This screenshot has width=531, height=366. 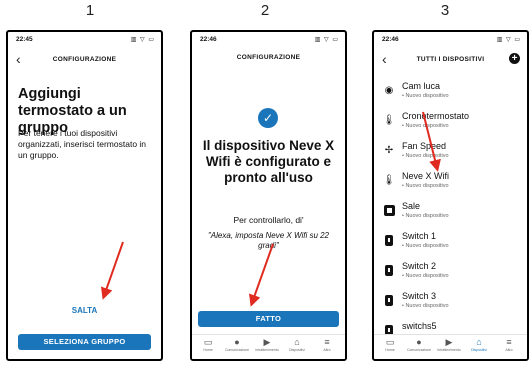 What do you see at coordinates (268, 118) in the screenshot?
I see `checkmark-icon: ✓` at bounding box center [268, 118].